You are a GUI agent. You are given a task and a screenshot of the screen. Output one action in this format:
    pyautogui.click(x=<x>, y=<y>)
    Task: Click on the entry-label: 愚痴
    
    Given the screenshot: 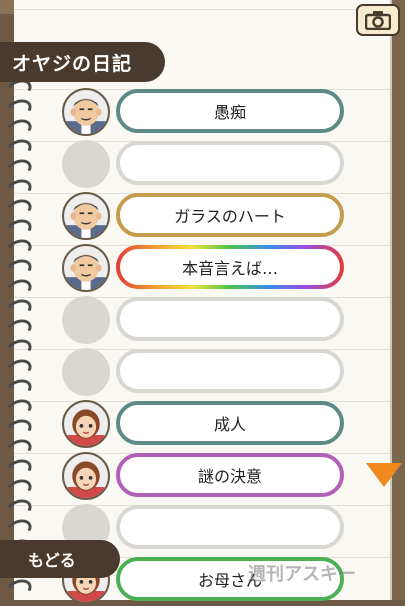 What is the action you would take?
    pyautogui.click(x=229, y=112)
    